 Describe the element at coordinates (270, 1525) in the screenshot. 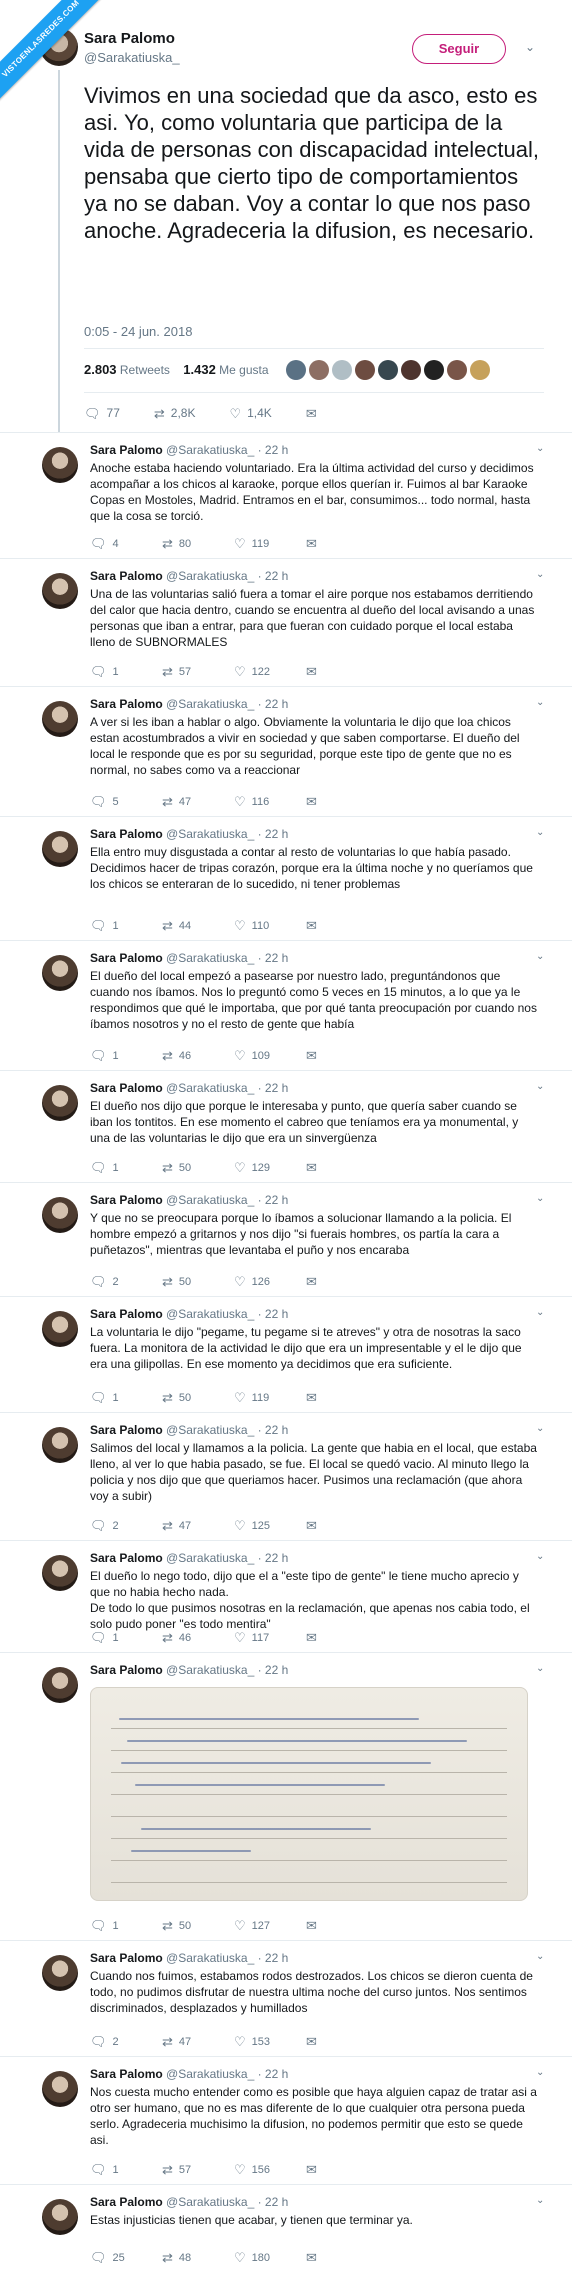

I see `like-button: ♡ 125` at that location.